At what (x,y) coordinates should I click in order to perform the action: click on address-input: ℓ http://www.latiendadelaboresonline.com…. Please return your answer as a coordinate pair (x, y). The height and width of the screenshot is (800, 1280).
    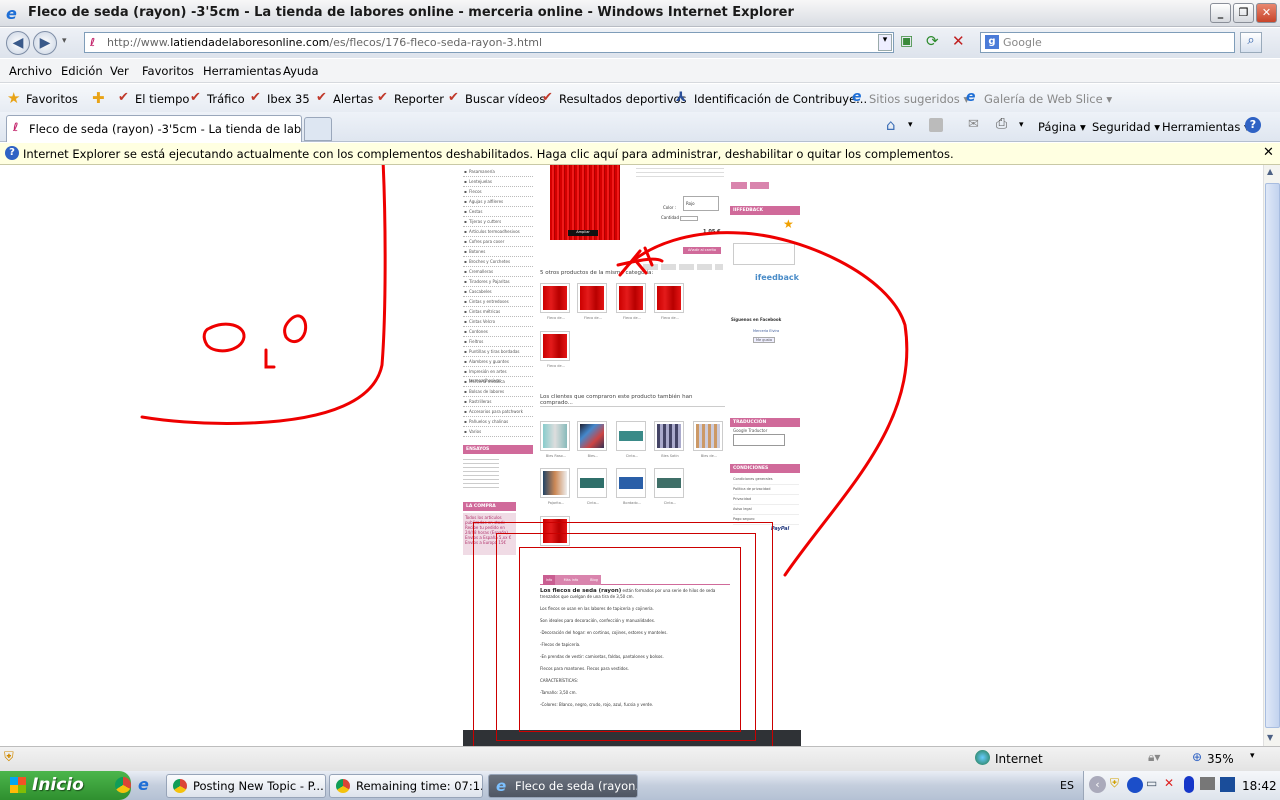
    Looking at the image, I should click on (489, 42).